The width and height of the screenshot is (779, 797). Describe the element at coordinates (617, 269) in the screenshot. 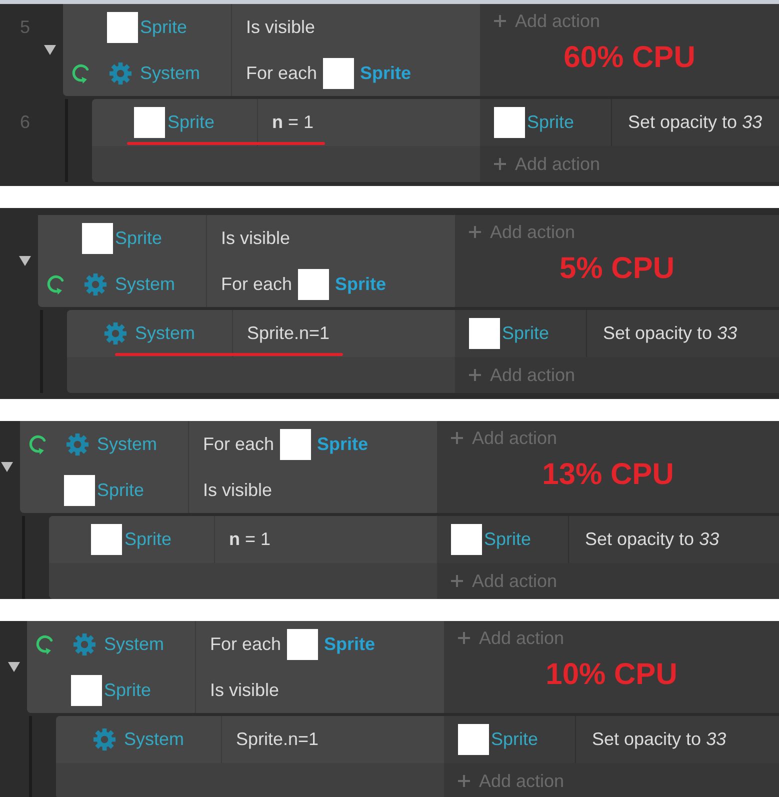

I see `cpu-annotation: 5% CPU` at that location.